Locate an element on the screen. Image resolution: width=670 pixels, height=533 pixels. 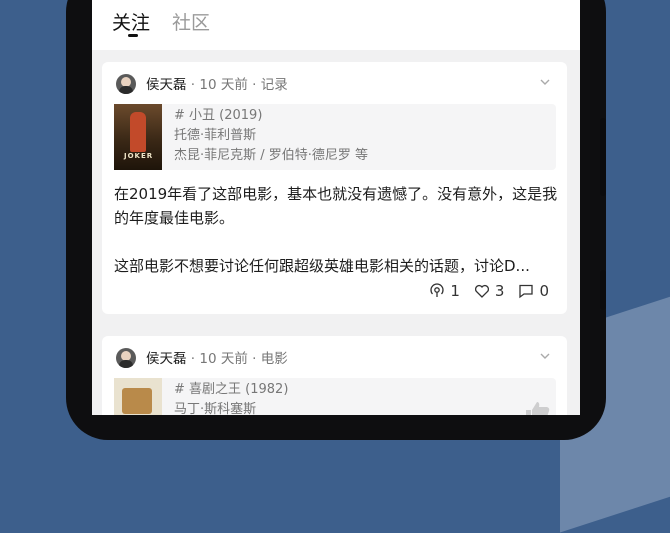
active-tab-indicator is located at coordinates (133, 35).